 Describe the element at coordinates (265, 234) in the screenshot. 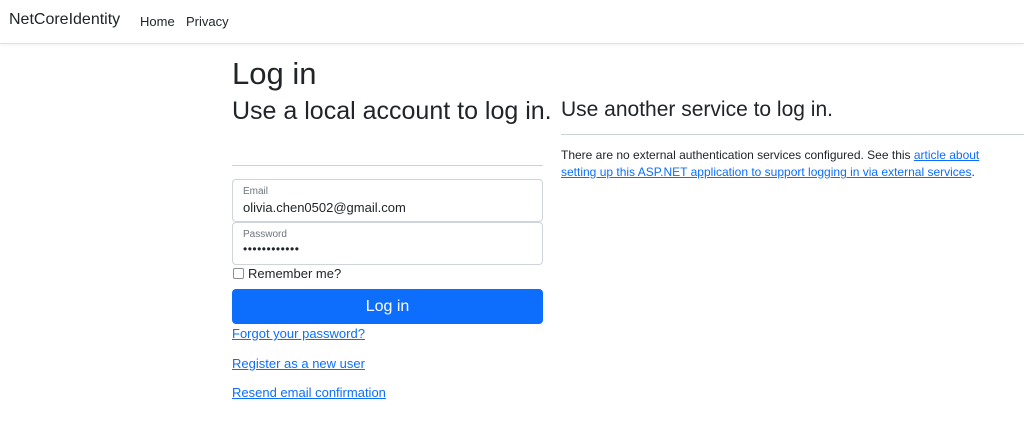

I see `password-label: Password` at that location.